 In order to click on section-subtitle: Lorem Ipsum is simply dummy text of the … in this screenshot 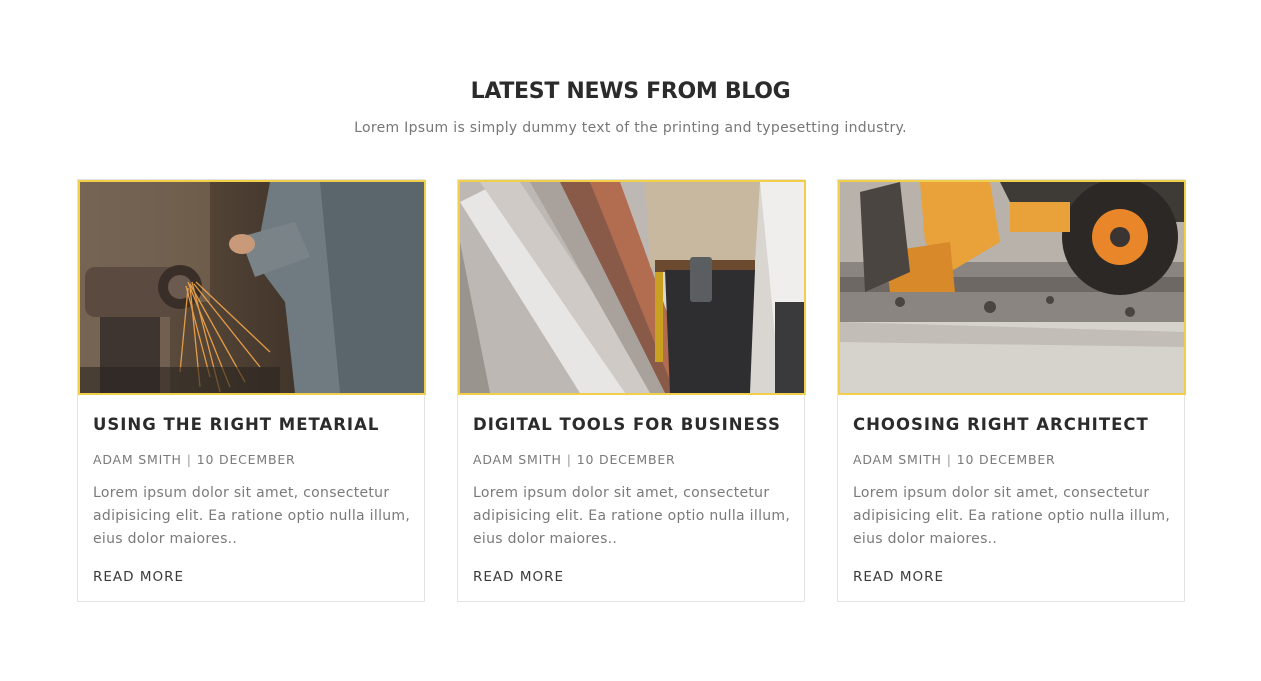, I will do `click(630, 128)`.